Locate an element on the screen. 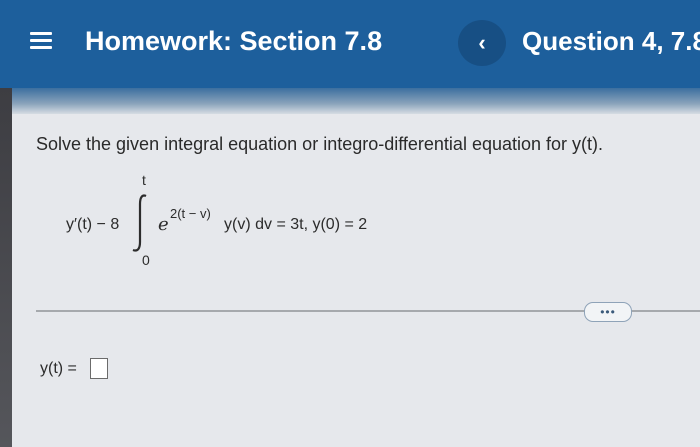 This screenshot has height=447, width=700. header-shadow is located at coordinates (350, 101).